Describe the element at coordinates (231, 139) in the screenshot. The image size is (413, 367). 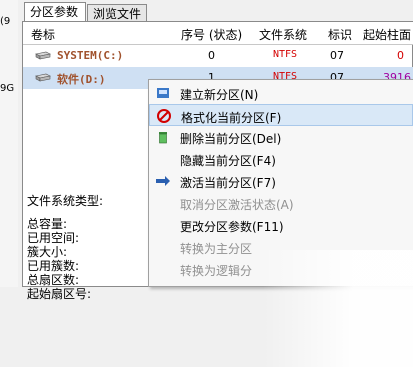
I see `menu-item-label: 删除当前分区(Del)` at that location.